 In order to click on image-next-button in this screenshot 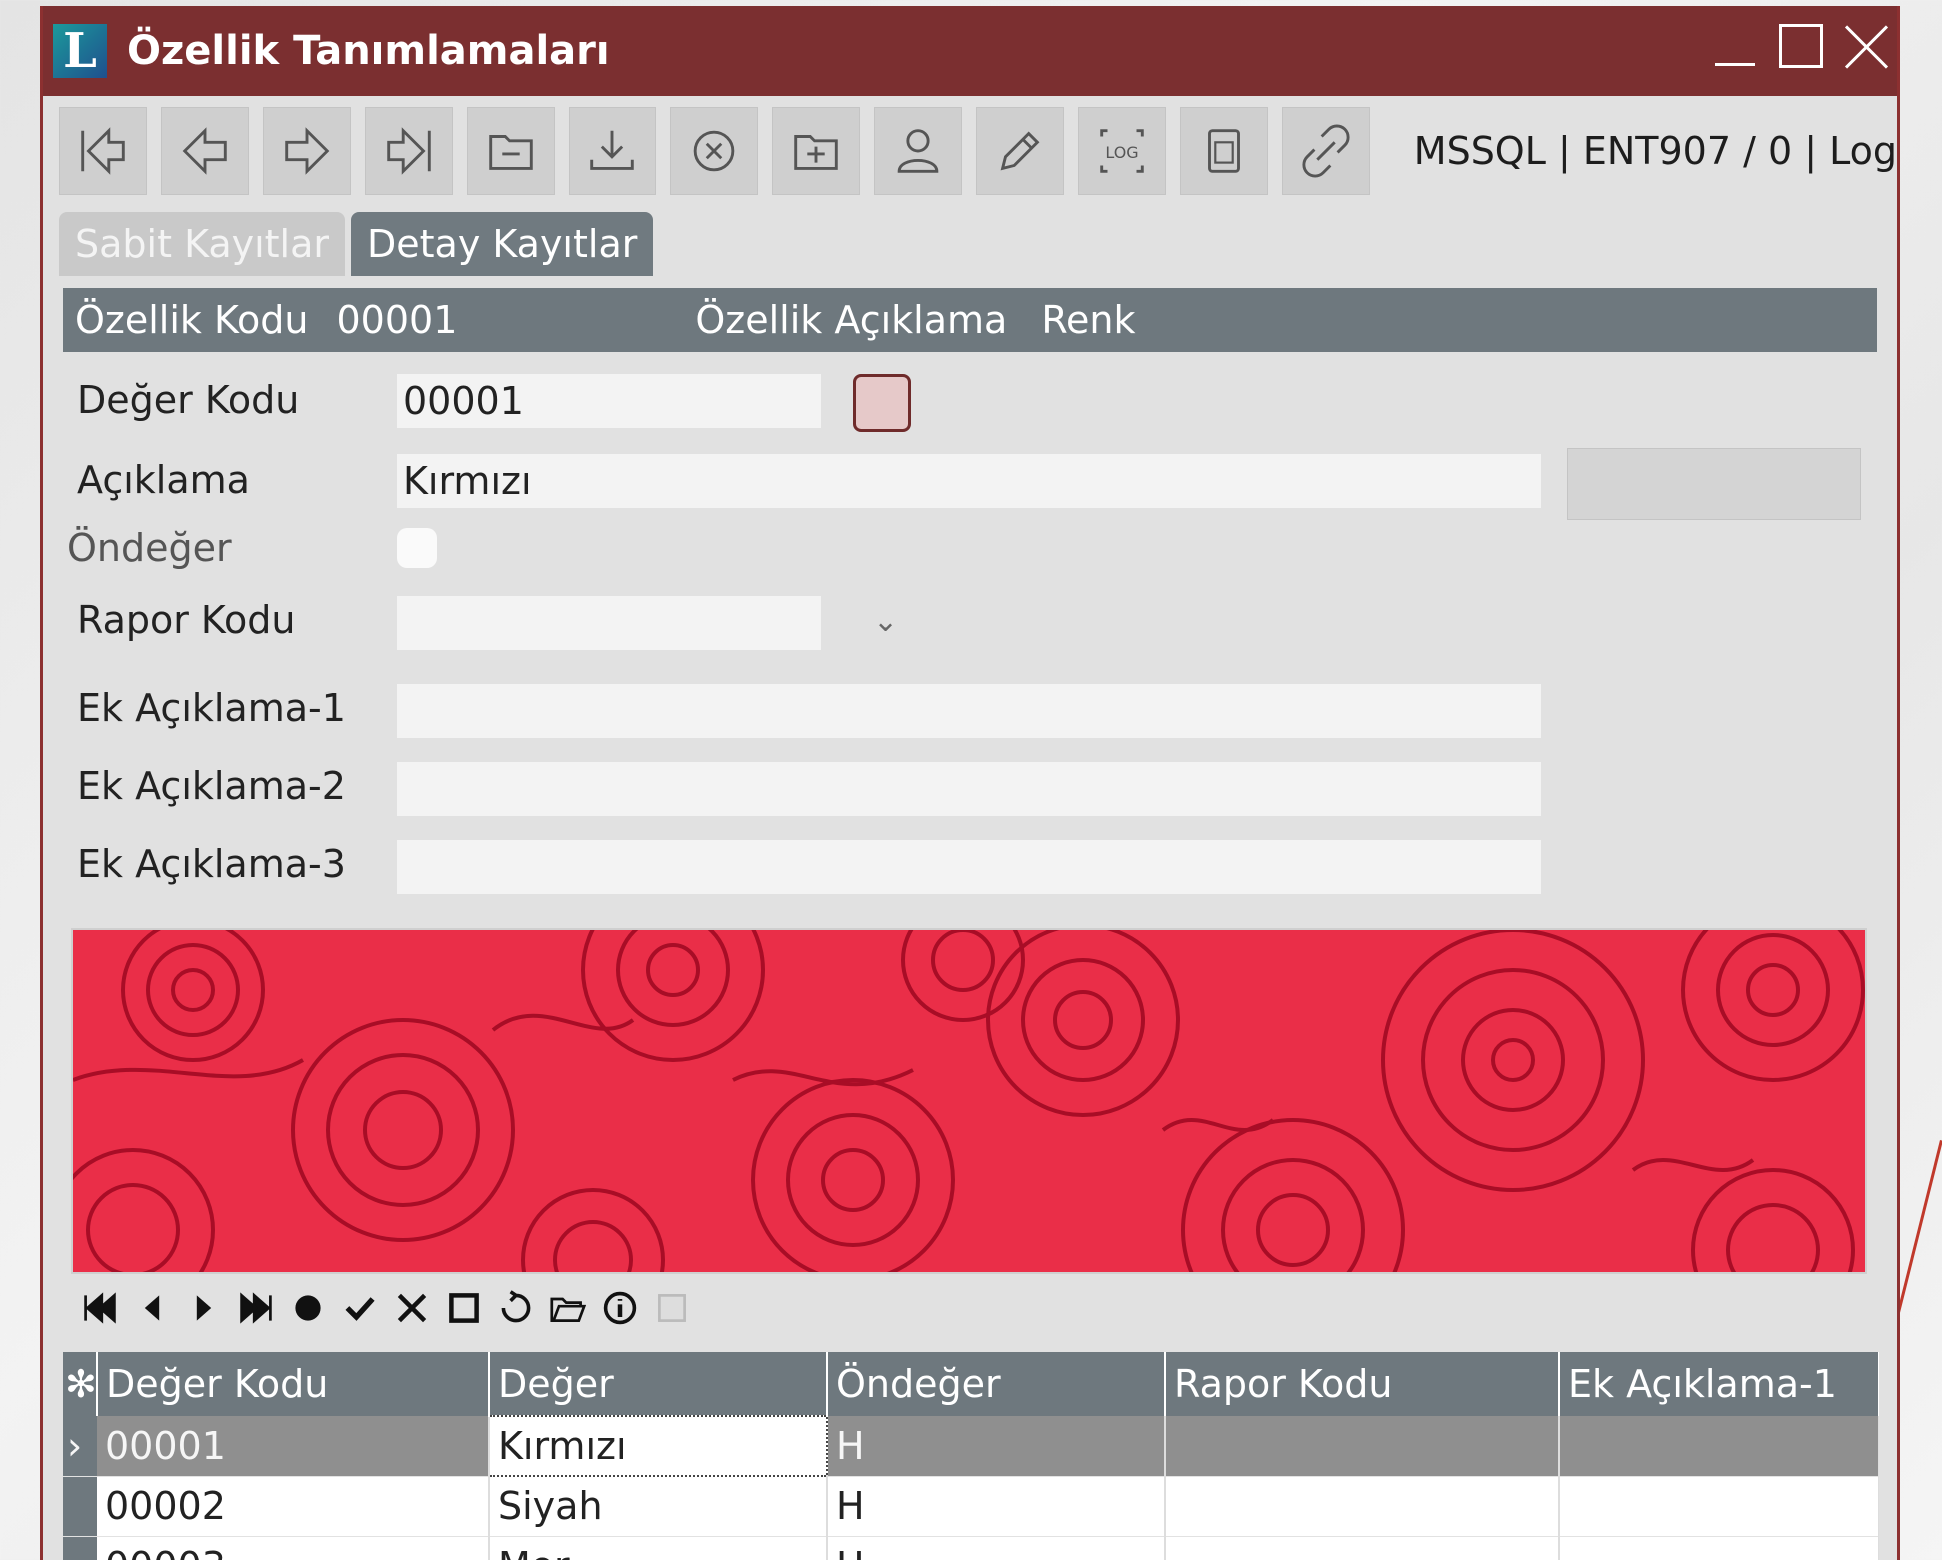, I will do `click(204, 1308)`.